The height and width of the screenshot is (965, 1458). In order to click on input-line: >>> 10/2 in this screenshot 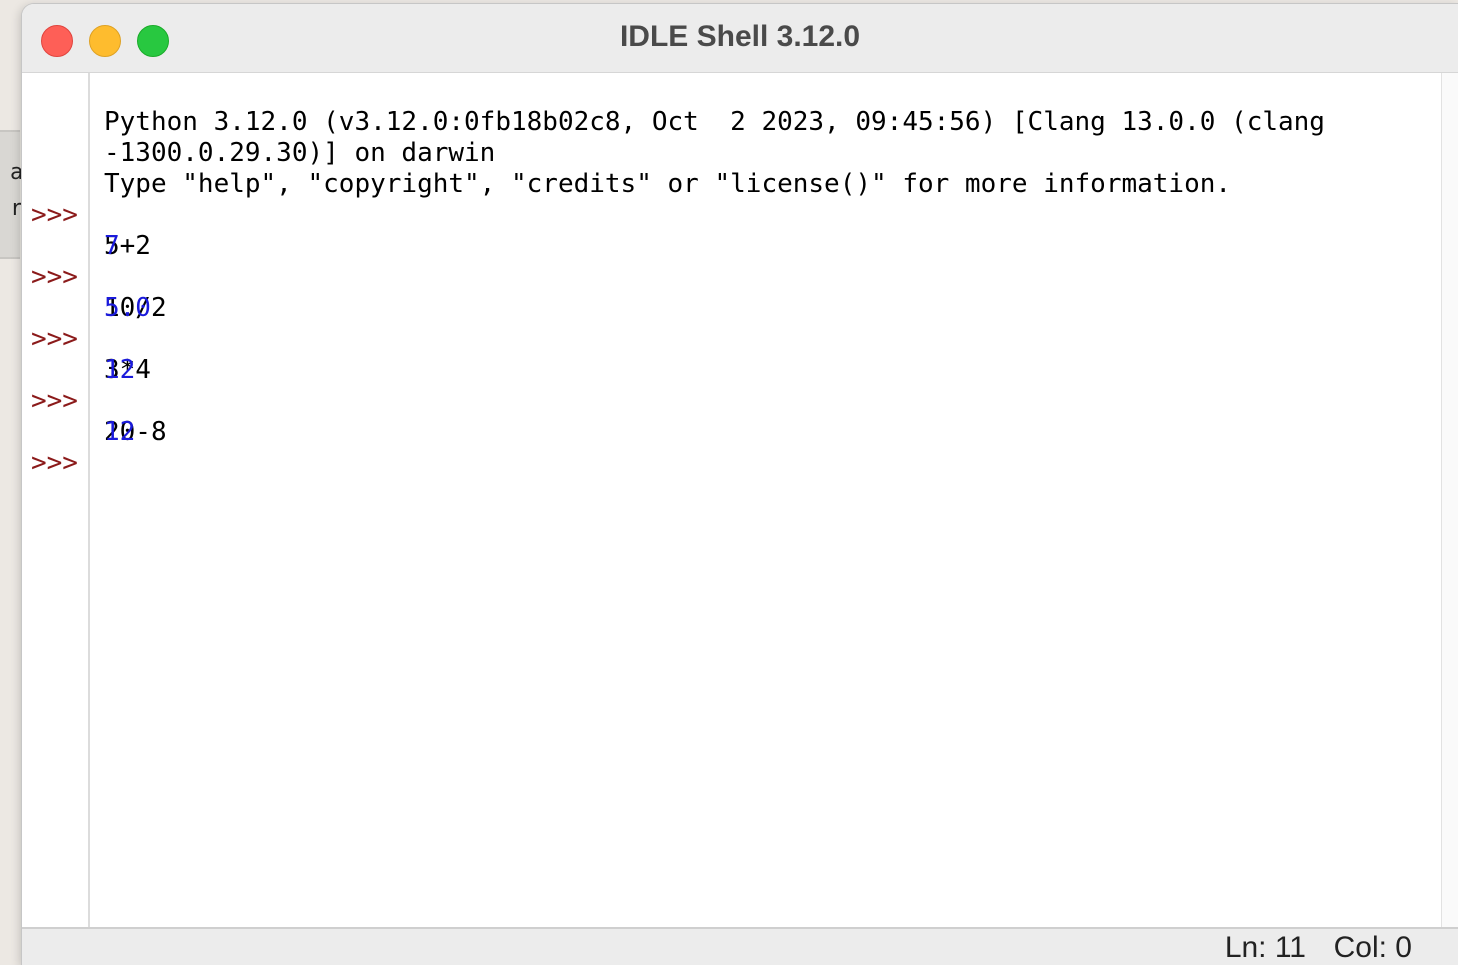, I will do `click(732, 277)`.